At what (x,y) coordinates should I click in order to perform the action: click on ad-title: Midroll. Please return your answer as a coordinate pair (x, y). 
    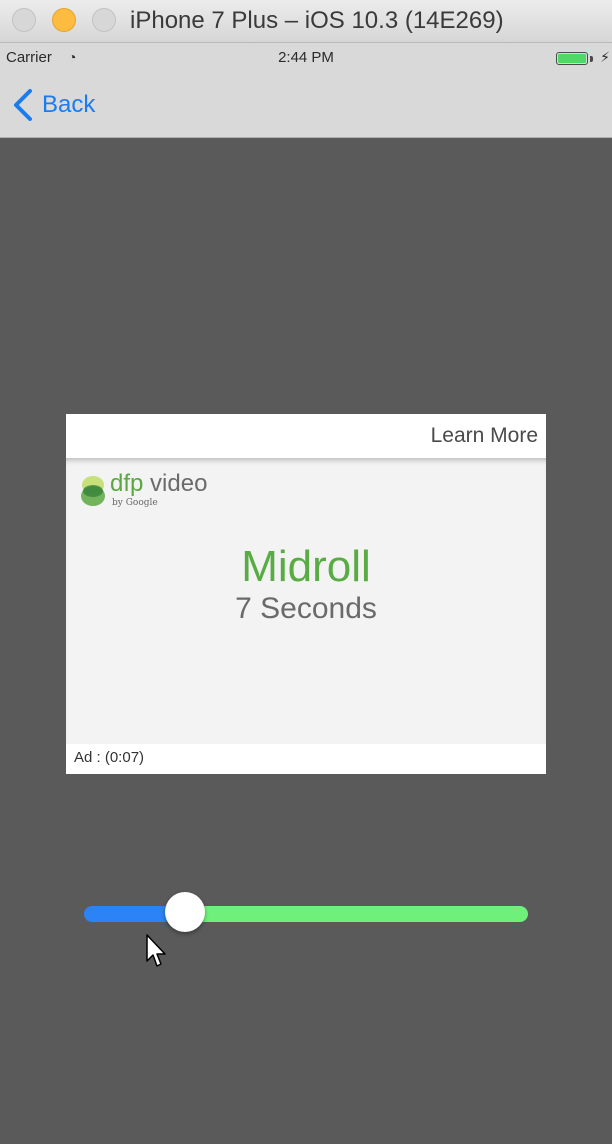
    Looking at the image, I should click on (306, 566).